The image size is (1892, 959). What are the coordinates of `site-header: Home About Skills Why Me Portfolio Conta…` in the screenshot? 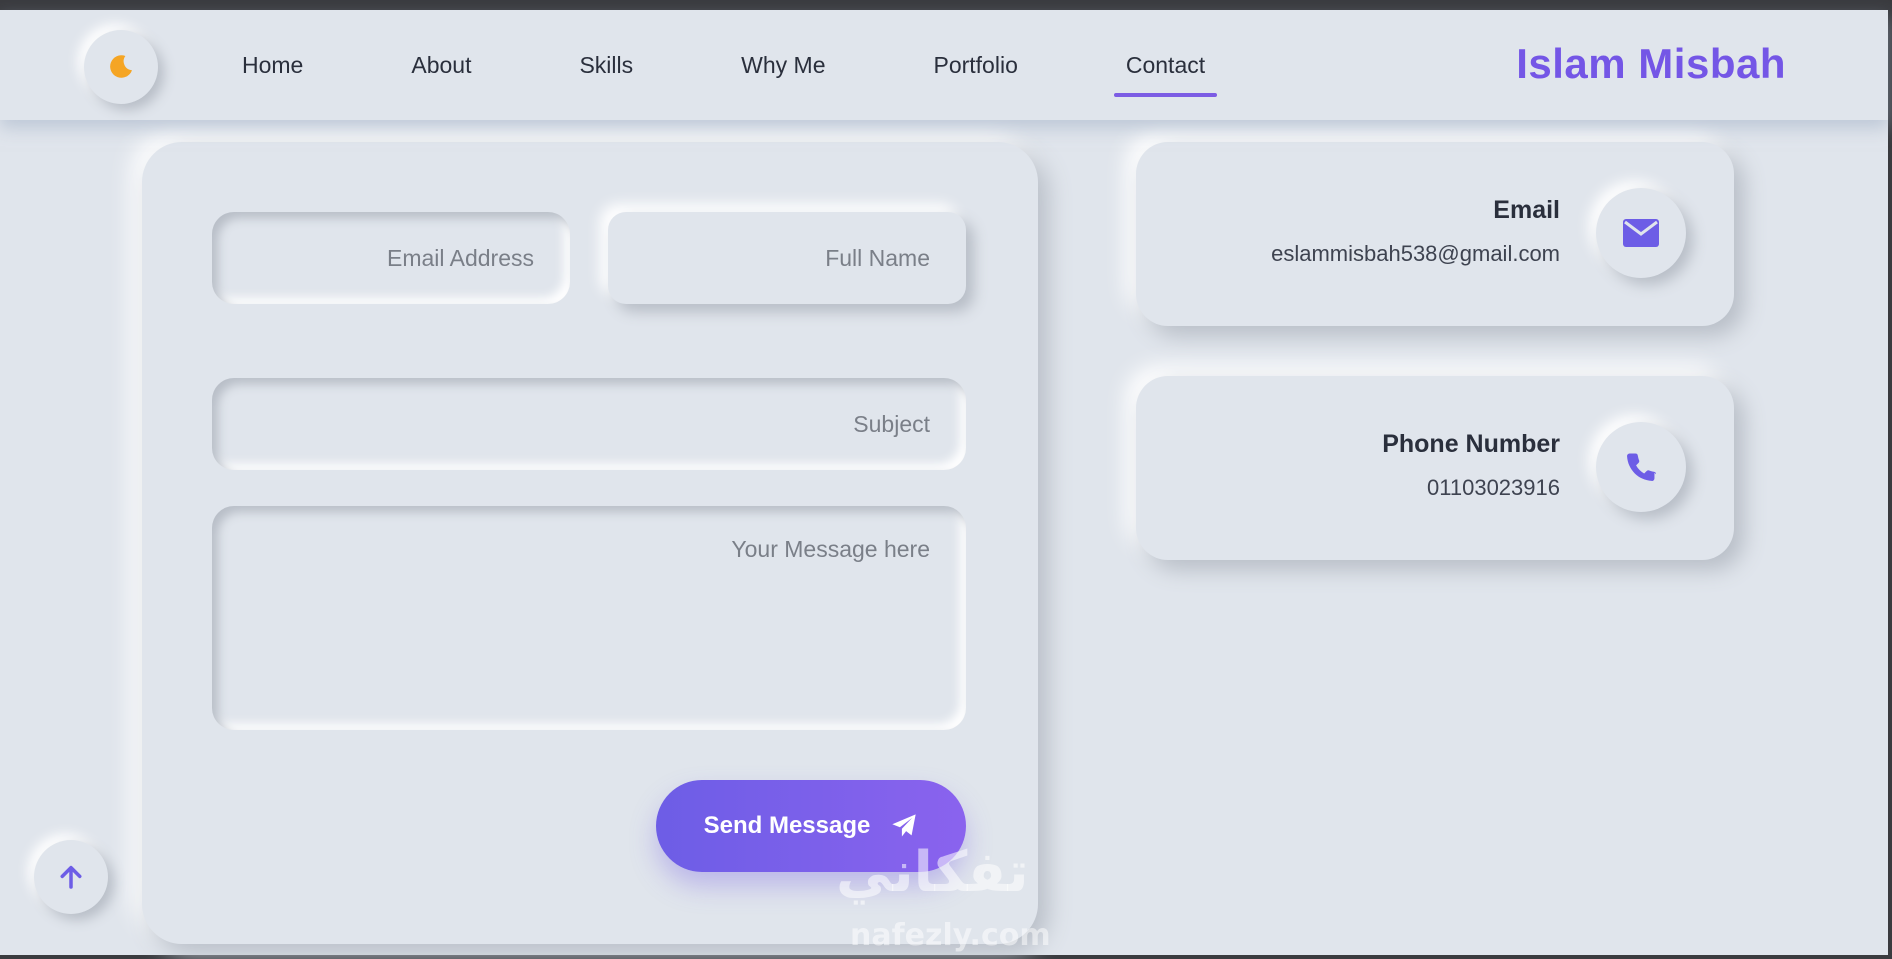 It's located at (944, 65).